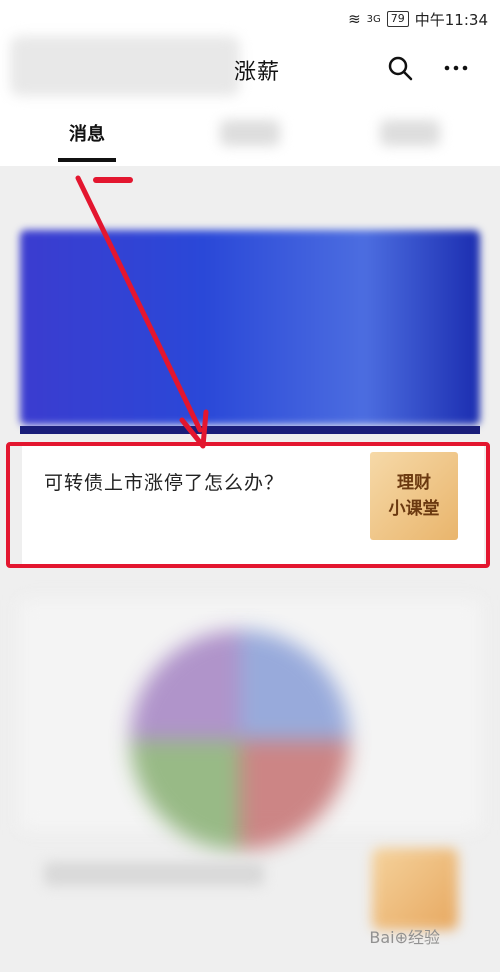 The height and width of the screenshot is (972, 500). What do you see at coordinates (354, 19) in the screenshot?
I see `wifi-icon: ≋` at bounding box center [354, 19].